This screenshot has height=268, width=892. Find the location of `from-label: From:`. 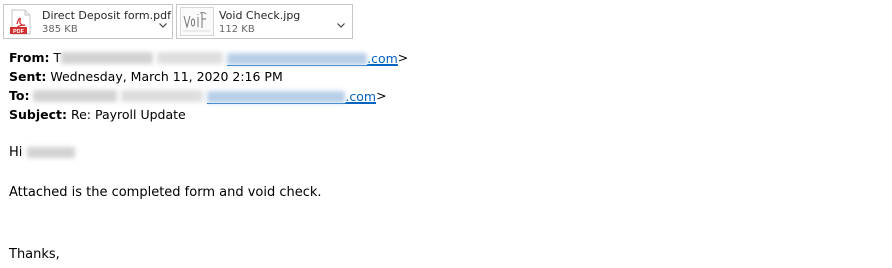

from-label: From: is located at coordinates (29, 57).